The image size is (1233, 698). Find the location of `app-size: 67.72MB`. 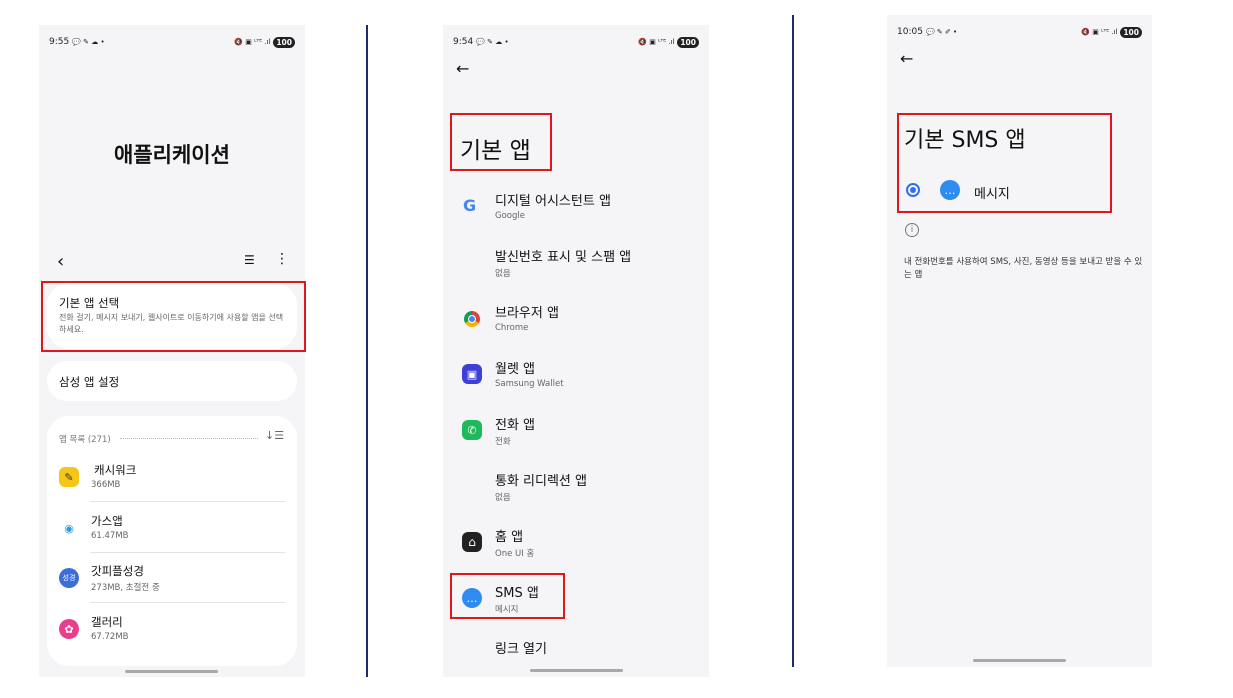

app-size: 67.72MB is located at coordinates (110, 637).